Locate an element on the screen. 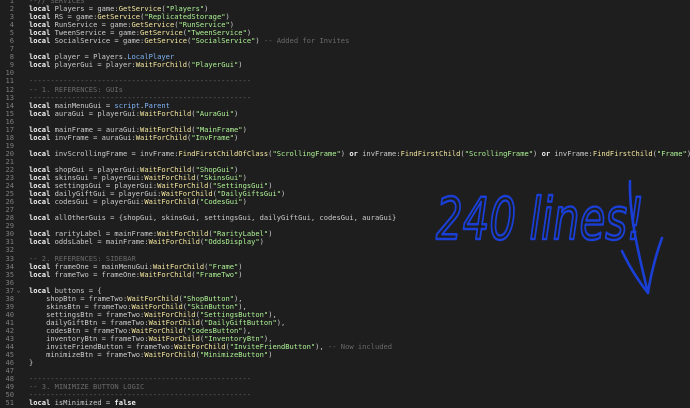 This screenshot has width=690, height=408. code-token: playerGui = player: is located at coordinates (93, 65).